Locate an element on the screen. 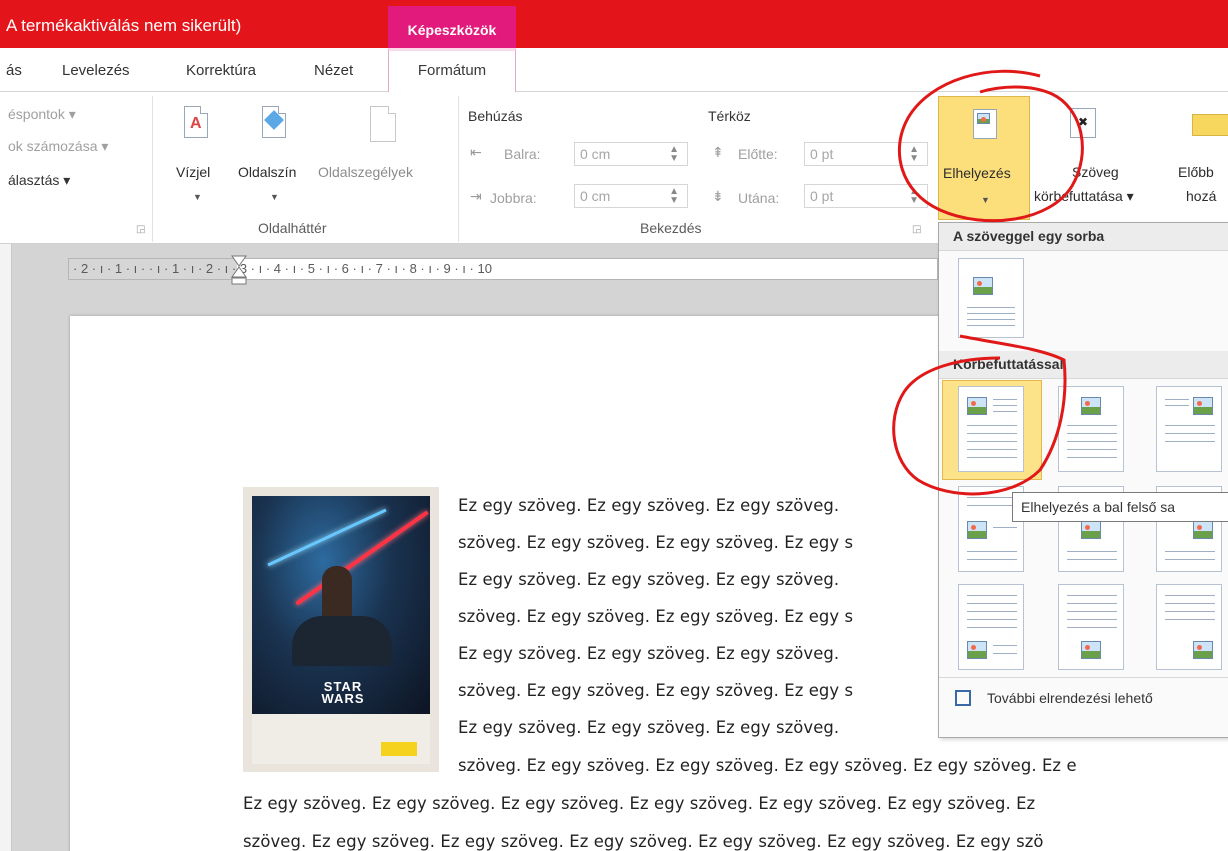 The height and width of the screenshot is (851, 1228). context-tab-picture-tools: Képeszközök is located at coordinates (452, 27).